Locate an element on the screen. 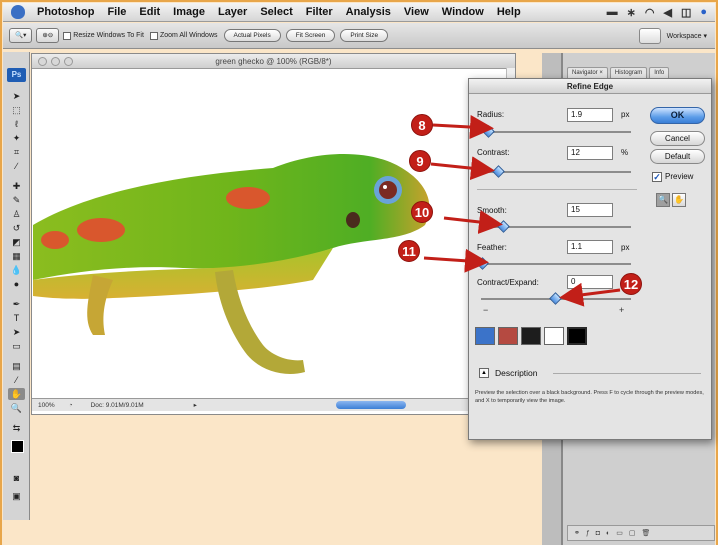 Image resolution: width=718 pixels, height=545 pixels. mask-mode-icon is located at coordinates (577, 336).